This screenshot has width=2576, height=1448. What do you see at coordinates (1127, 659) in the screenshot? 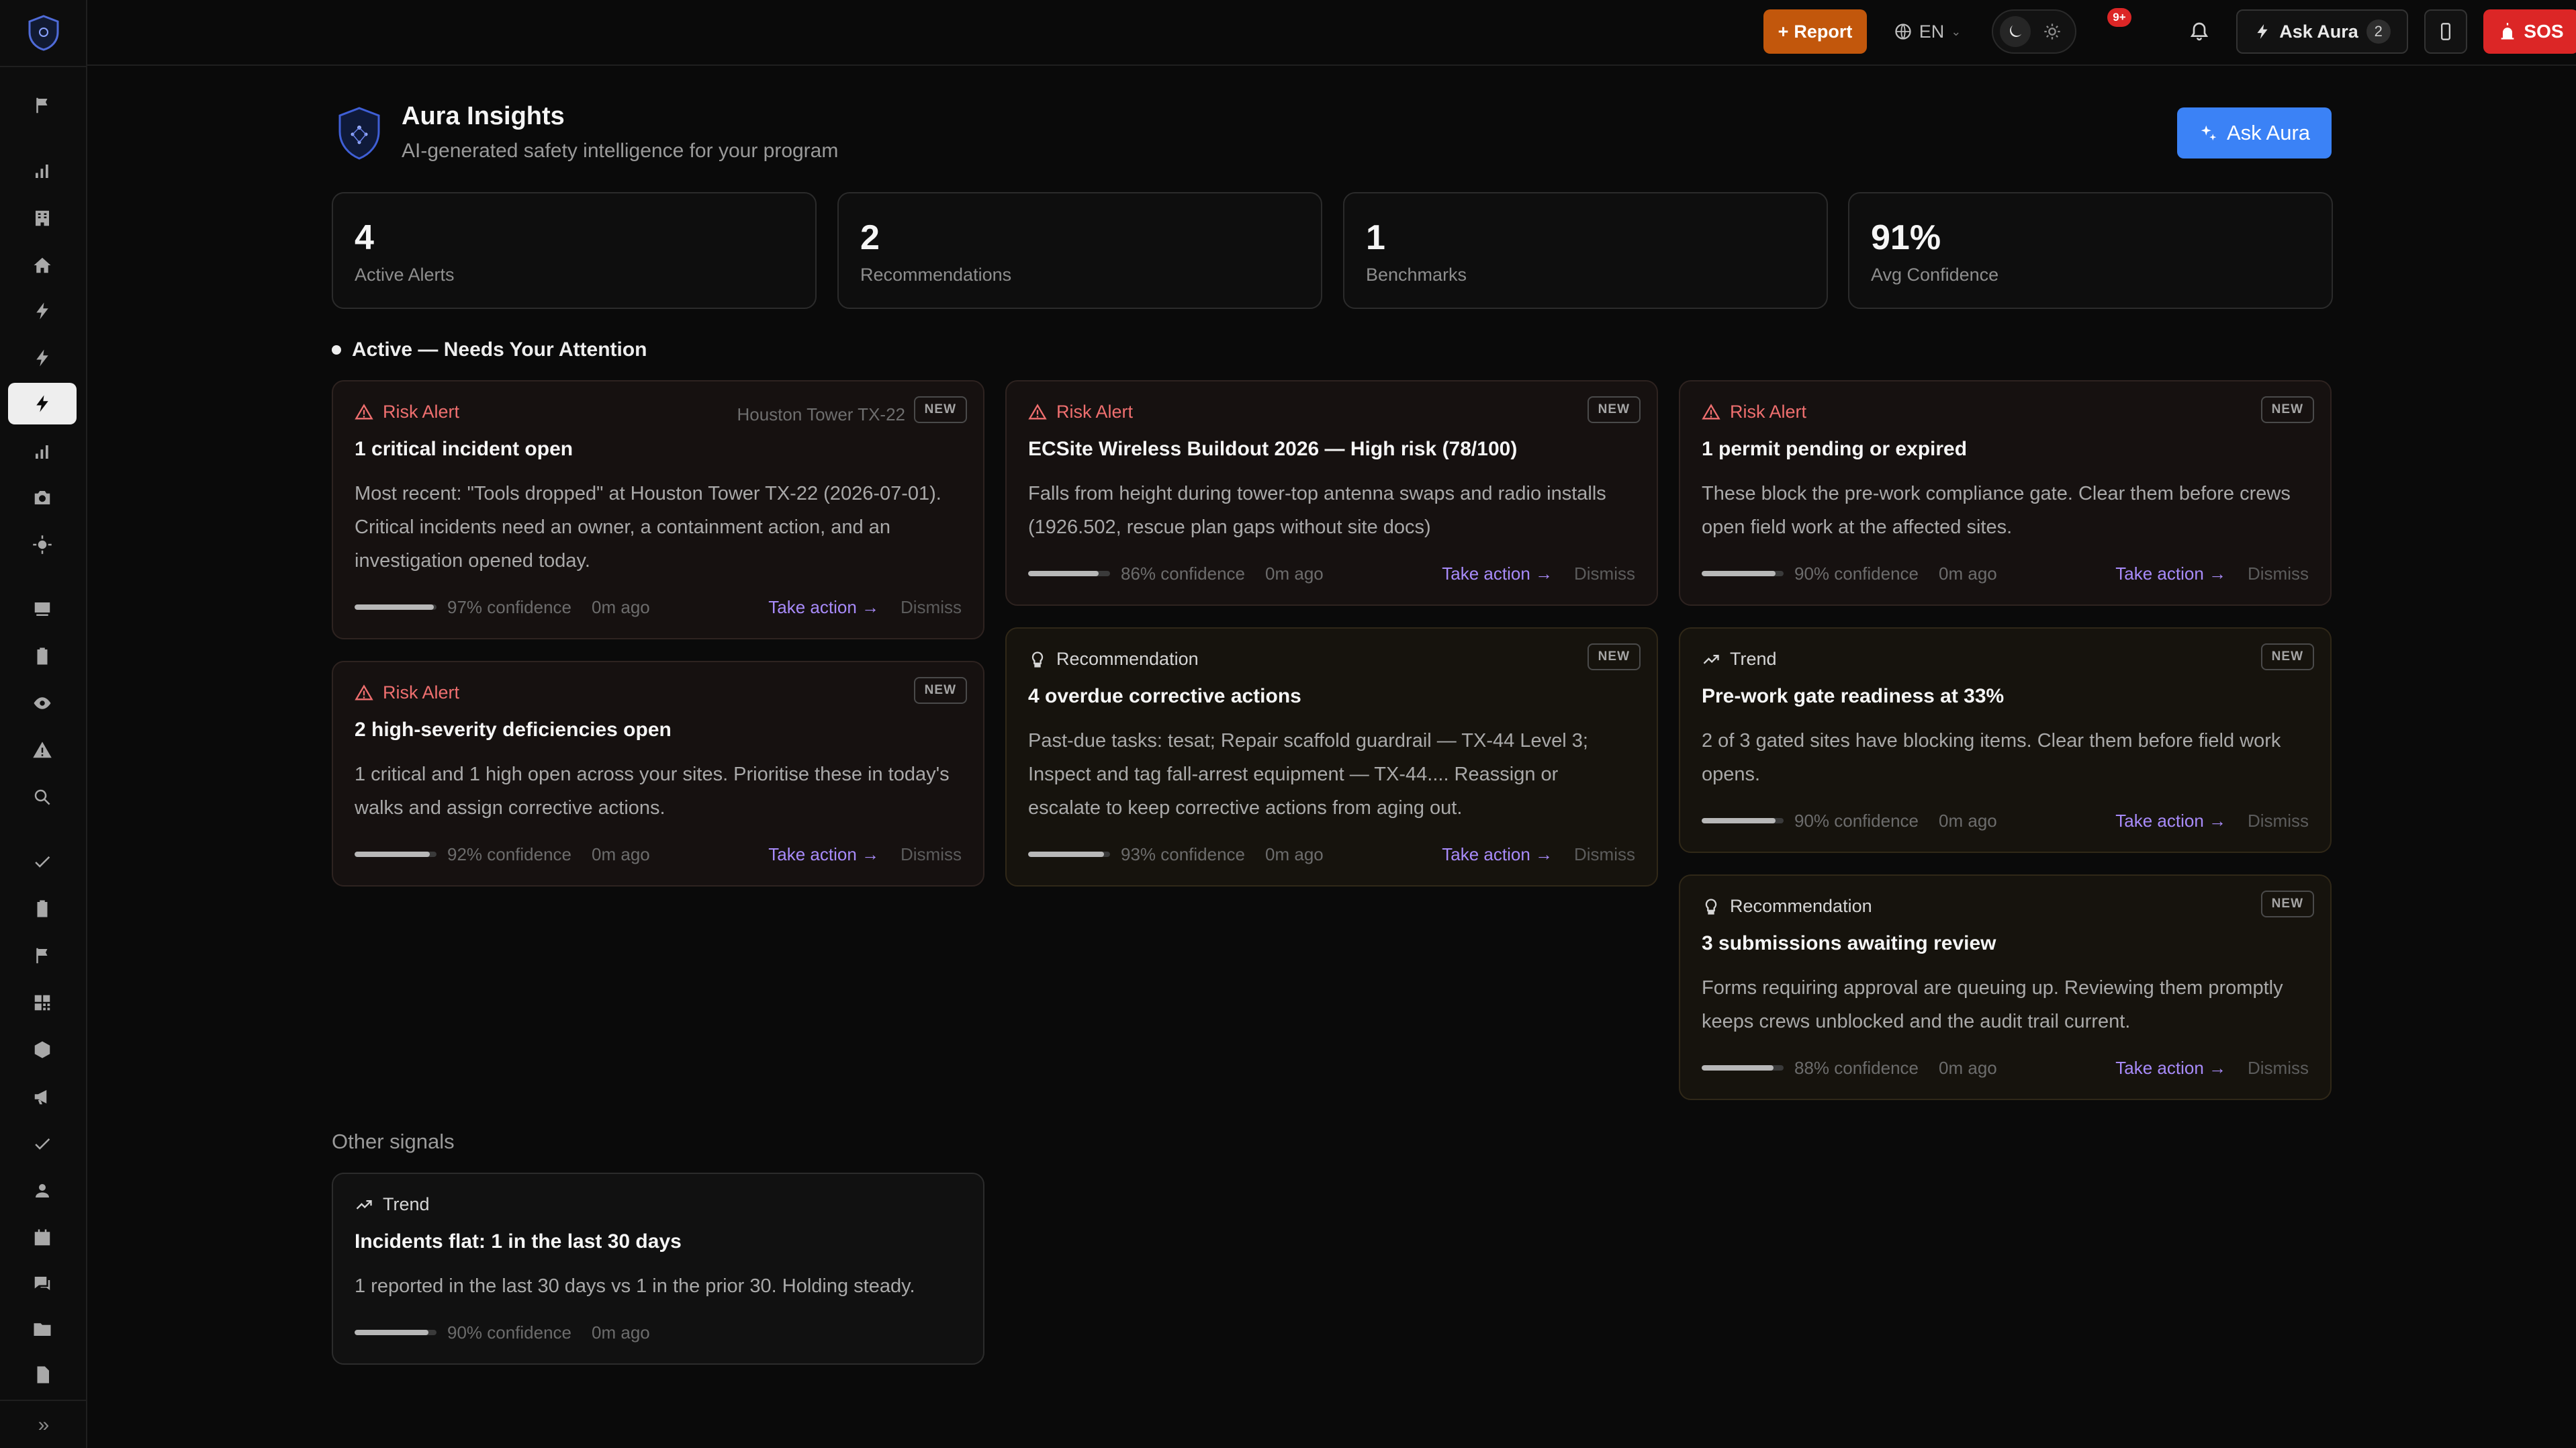
I see `card-kind-label: Recommendation` at bounding box center [1127, 659].